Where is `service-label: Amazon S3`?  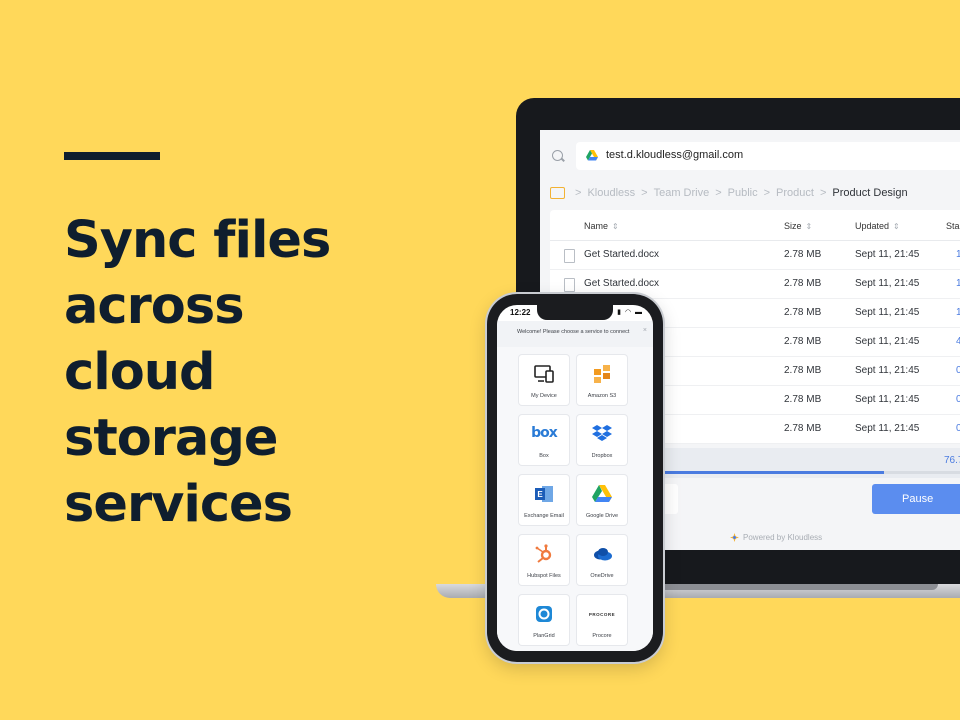 service-label: Amazon S3 is located at coordinates (602, 396).